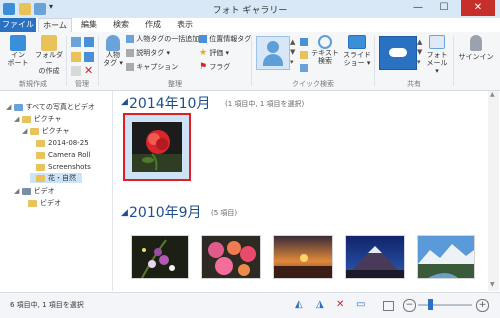  What do you see at coordinates (325, 42) in the screenshot?
I see `magnifier-icon` at bounding box center [325, 42].